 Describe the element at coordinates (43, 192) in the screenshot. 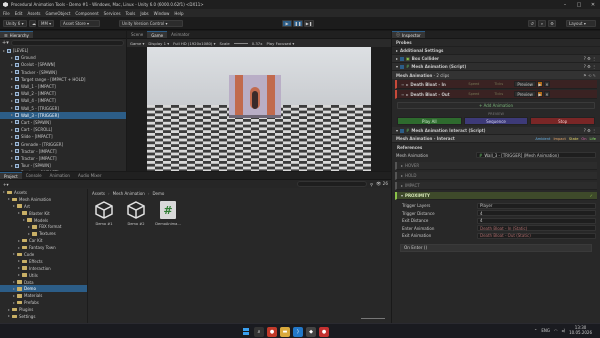

I see `project-folder: Assets` at that location.